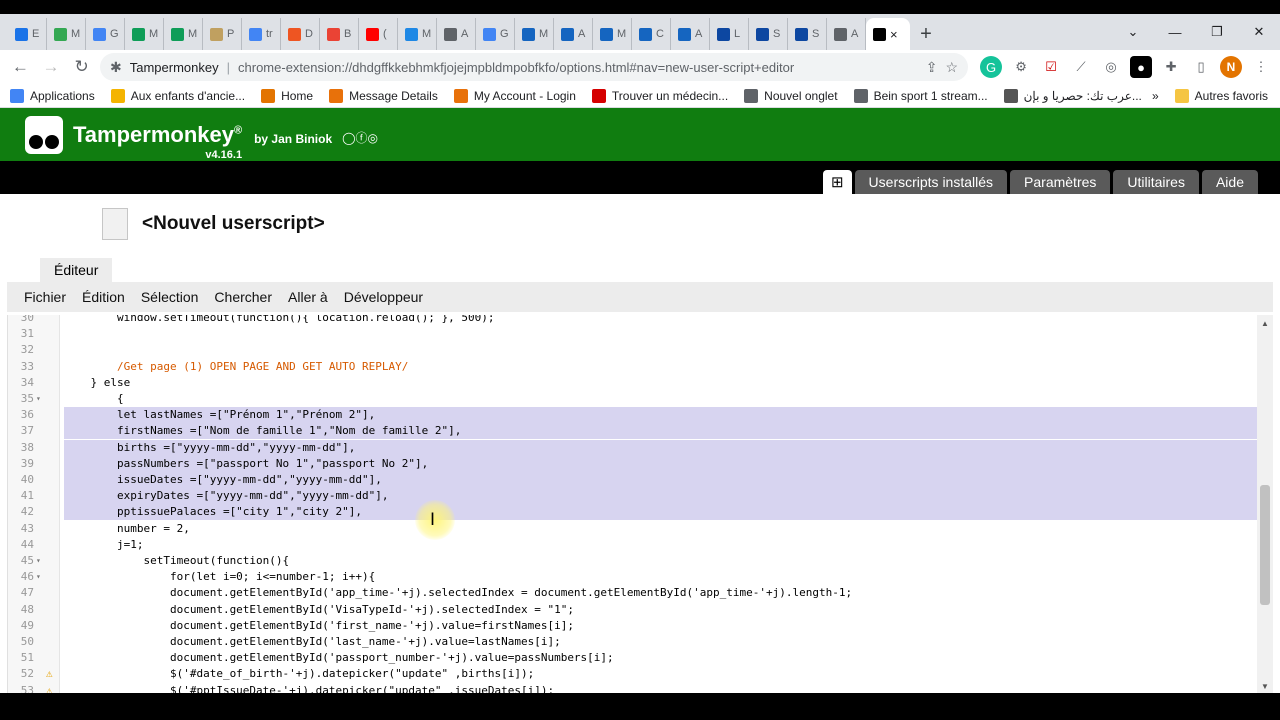  What do you see at coordinates (103, 297) in the screenshot?
I see `menu-edit: Édition` at bounding box center [103, 297].